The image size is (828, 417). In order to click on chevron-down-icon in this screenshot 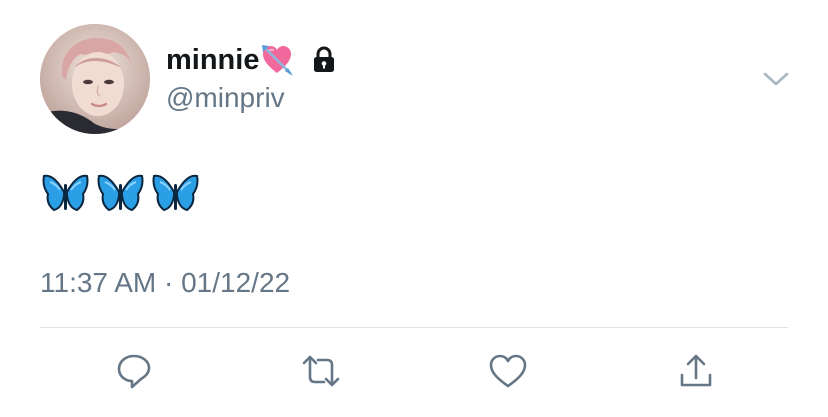, I will do `click(776, 79)`.